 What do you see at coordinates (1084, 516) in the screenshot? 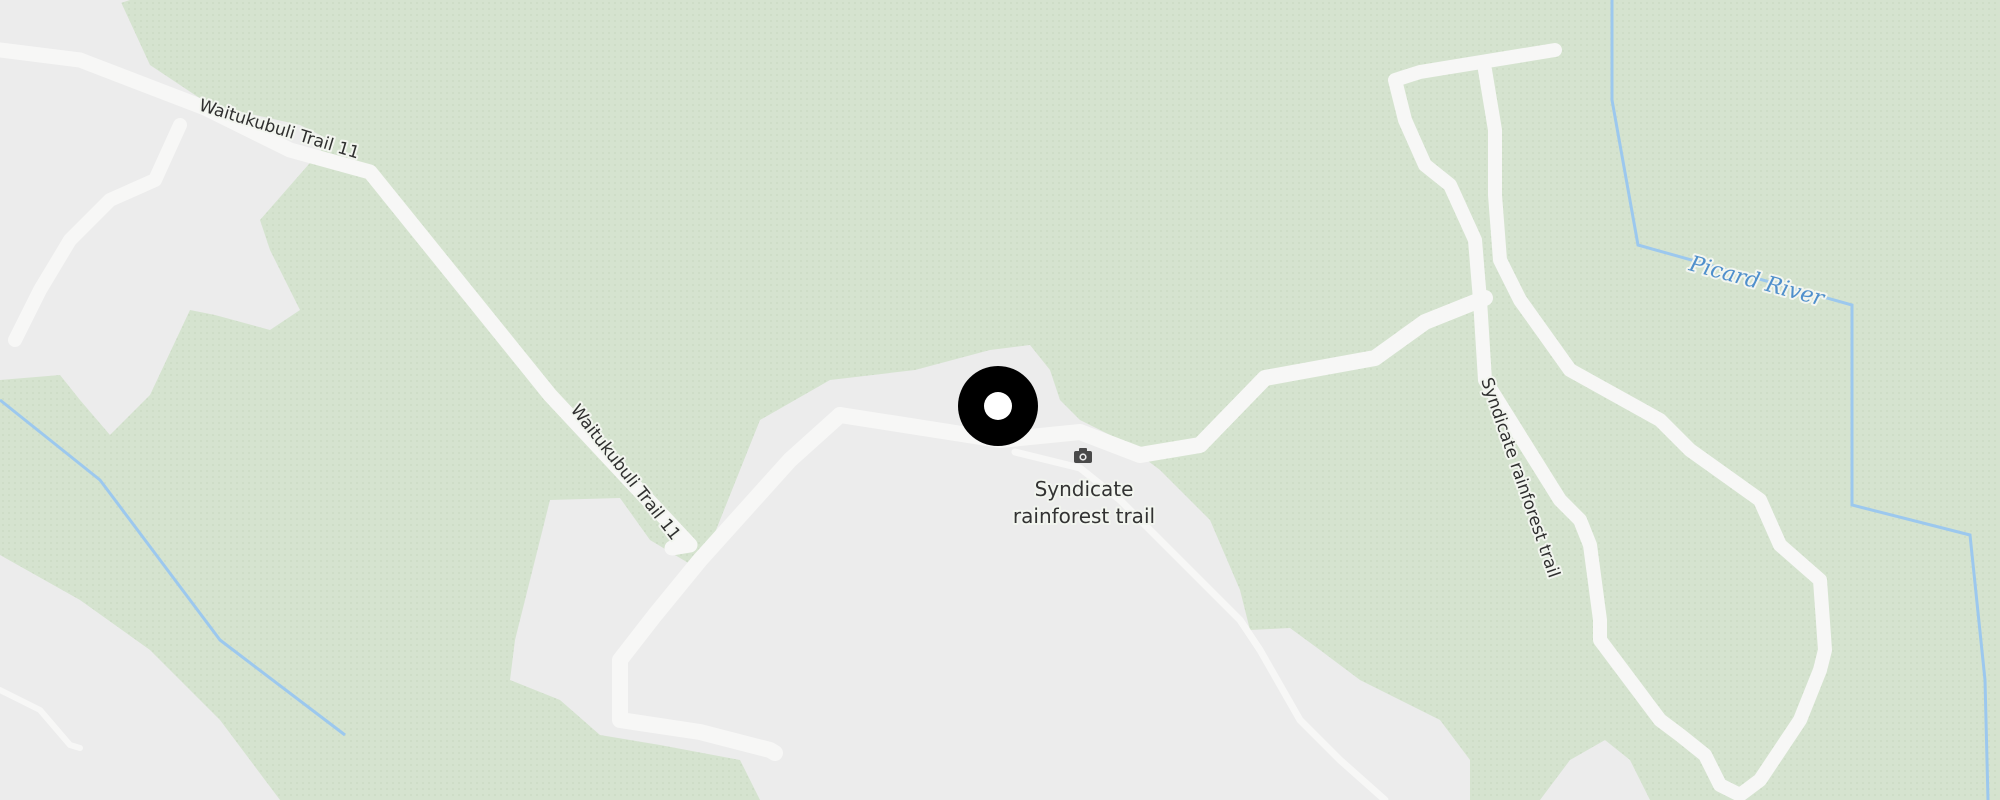
I see `poi-label-line2: rainforest trail` at bounding box center [1084, 516].